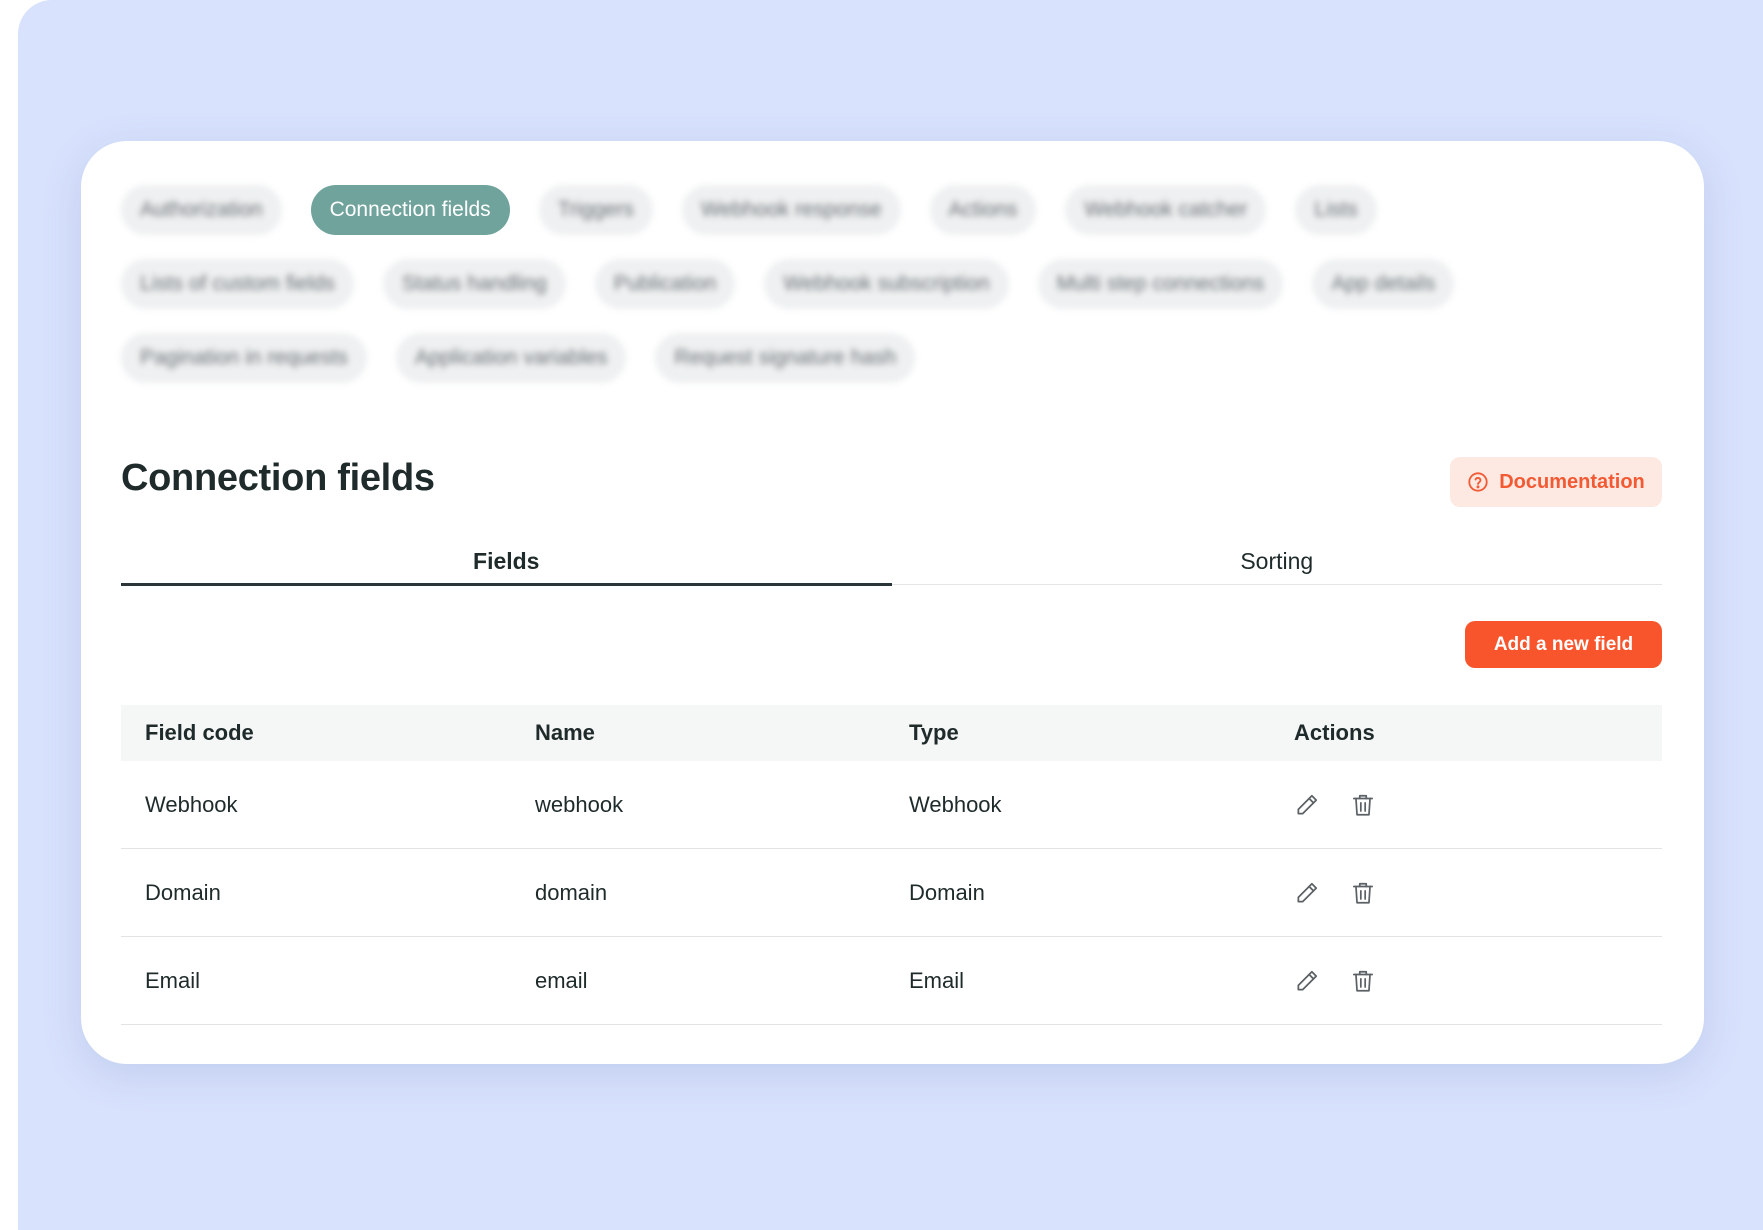 This screenshot has width=1763, height=1230. What do you see at coordinates (891, 805) in the screenshot?
I see `table-row: Webhook webhook Webhook` at bounding box center [891, 805].